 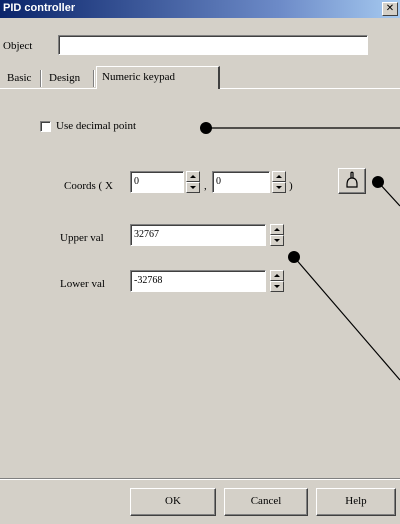 What do you see at coordinates (39, 8) in the screenshot?
I see `window-title: PID controller` at bounding box center [39, 8].